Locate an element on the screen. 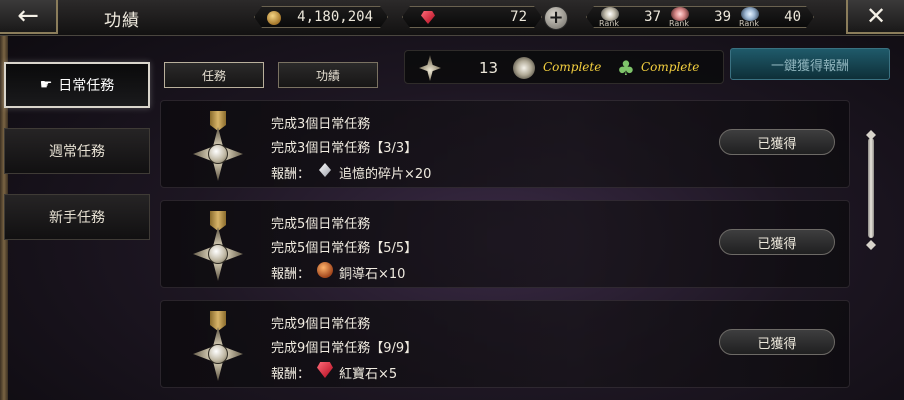 This screenshot has height=400, width=904. quest-title: 完成3個日常任務 is located at coordinates (321, 124).